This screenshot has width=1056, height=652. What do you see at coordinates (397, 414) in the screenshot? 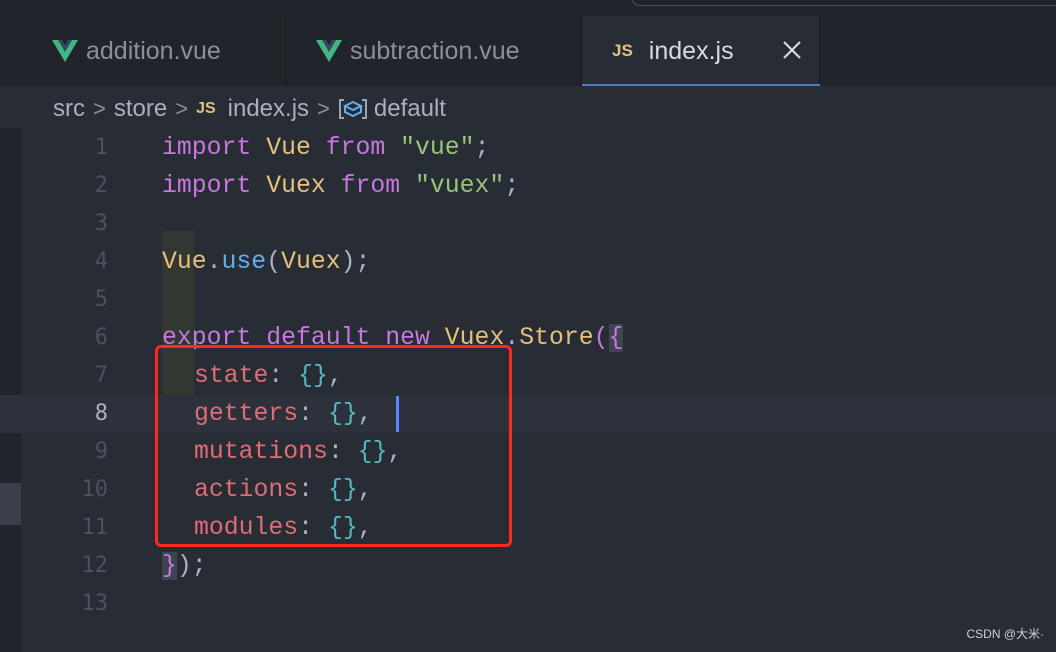
I see `text-cursor` at bounding box center [397, 414].